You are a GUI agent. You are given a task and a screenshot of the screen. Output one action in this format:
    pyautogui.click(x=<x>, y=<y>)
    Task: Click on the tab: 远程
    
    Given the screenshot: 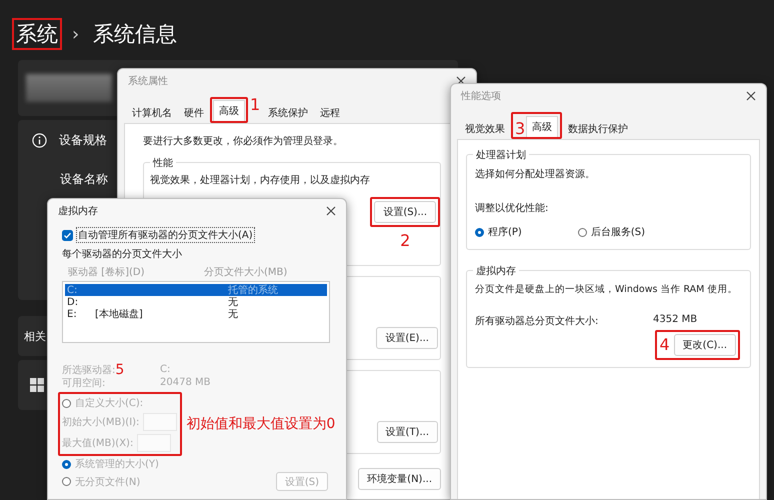 What is the action you would take?
    pyautogui.click(x=330, y=112)
    